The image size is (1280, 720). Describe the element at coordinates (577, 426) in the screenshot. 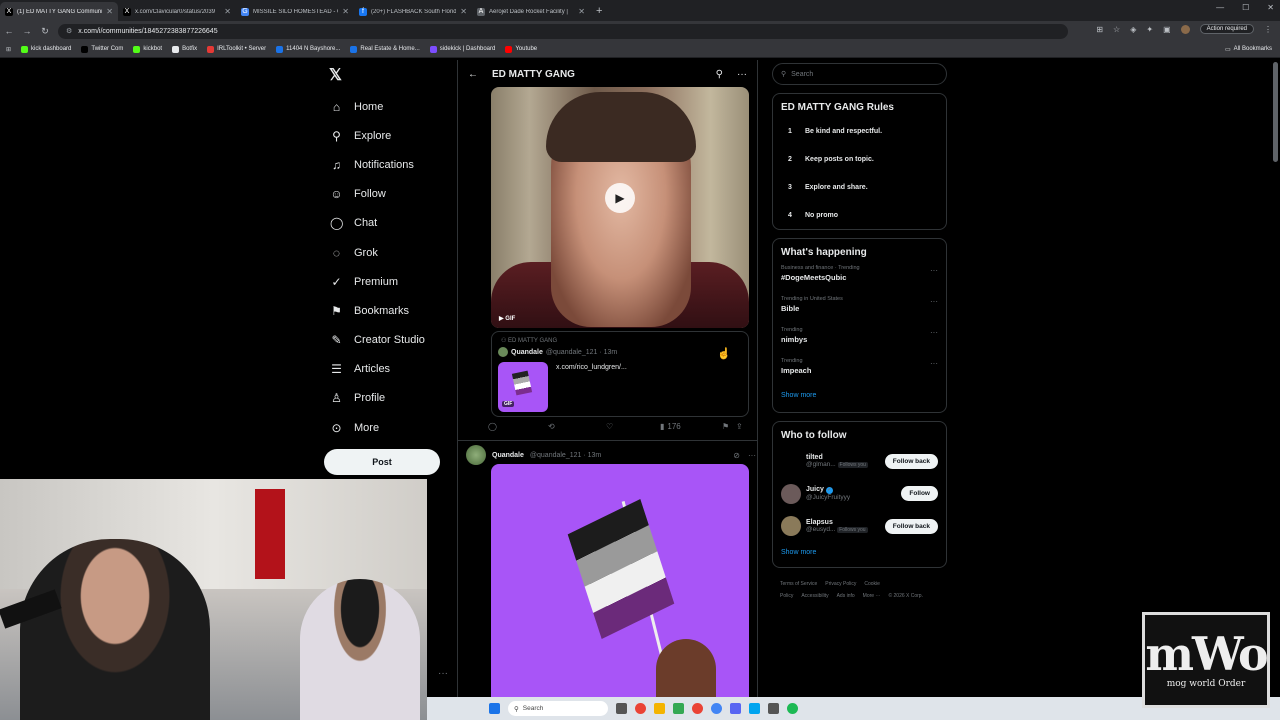

I see `repost-icon: ⟲` at that location.